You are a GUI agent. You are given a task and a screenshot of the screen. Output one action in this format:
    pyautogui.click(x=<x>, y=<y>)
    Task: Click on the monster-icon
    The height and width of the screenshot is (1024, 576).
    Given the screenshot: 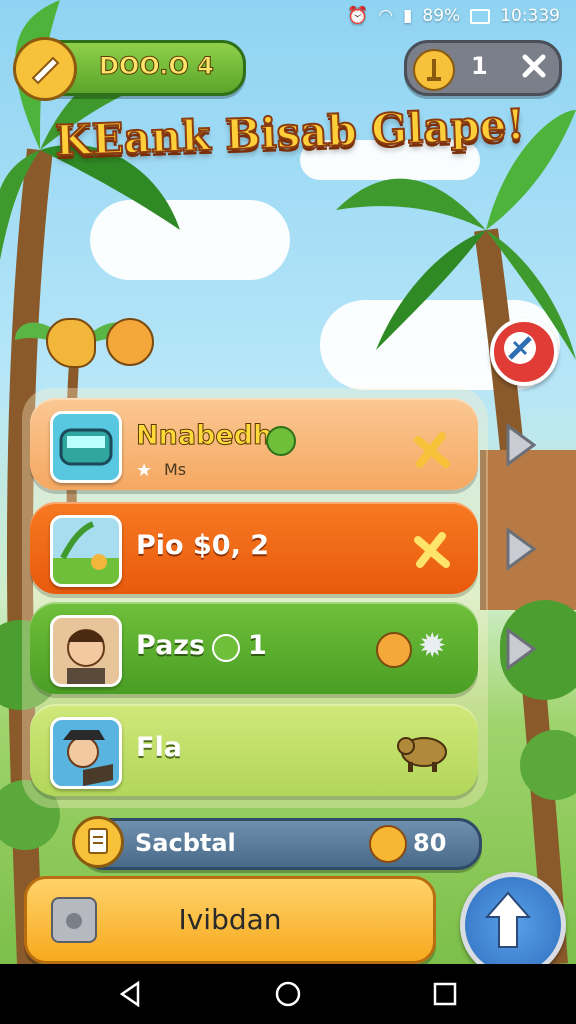 What is the action you would take?
    pyautogui.click(x=394, y=650)
    